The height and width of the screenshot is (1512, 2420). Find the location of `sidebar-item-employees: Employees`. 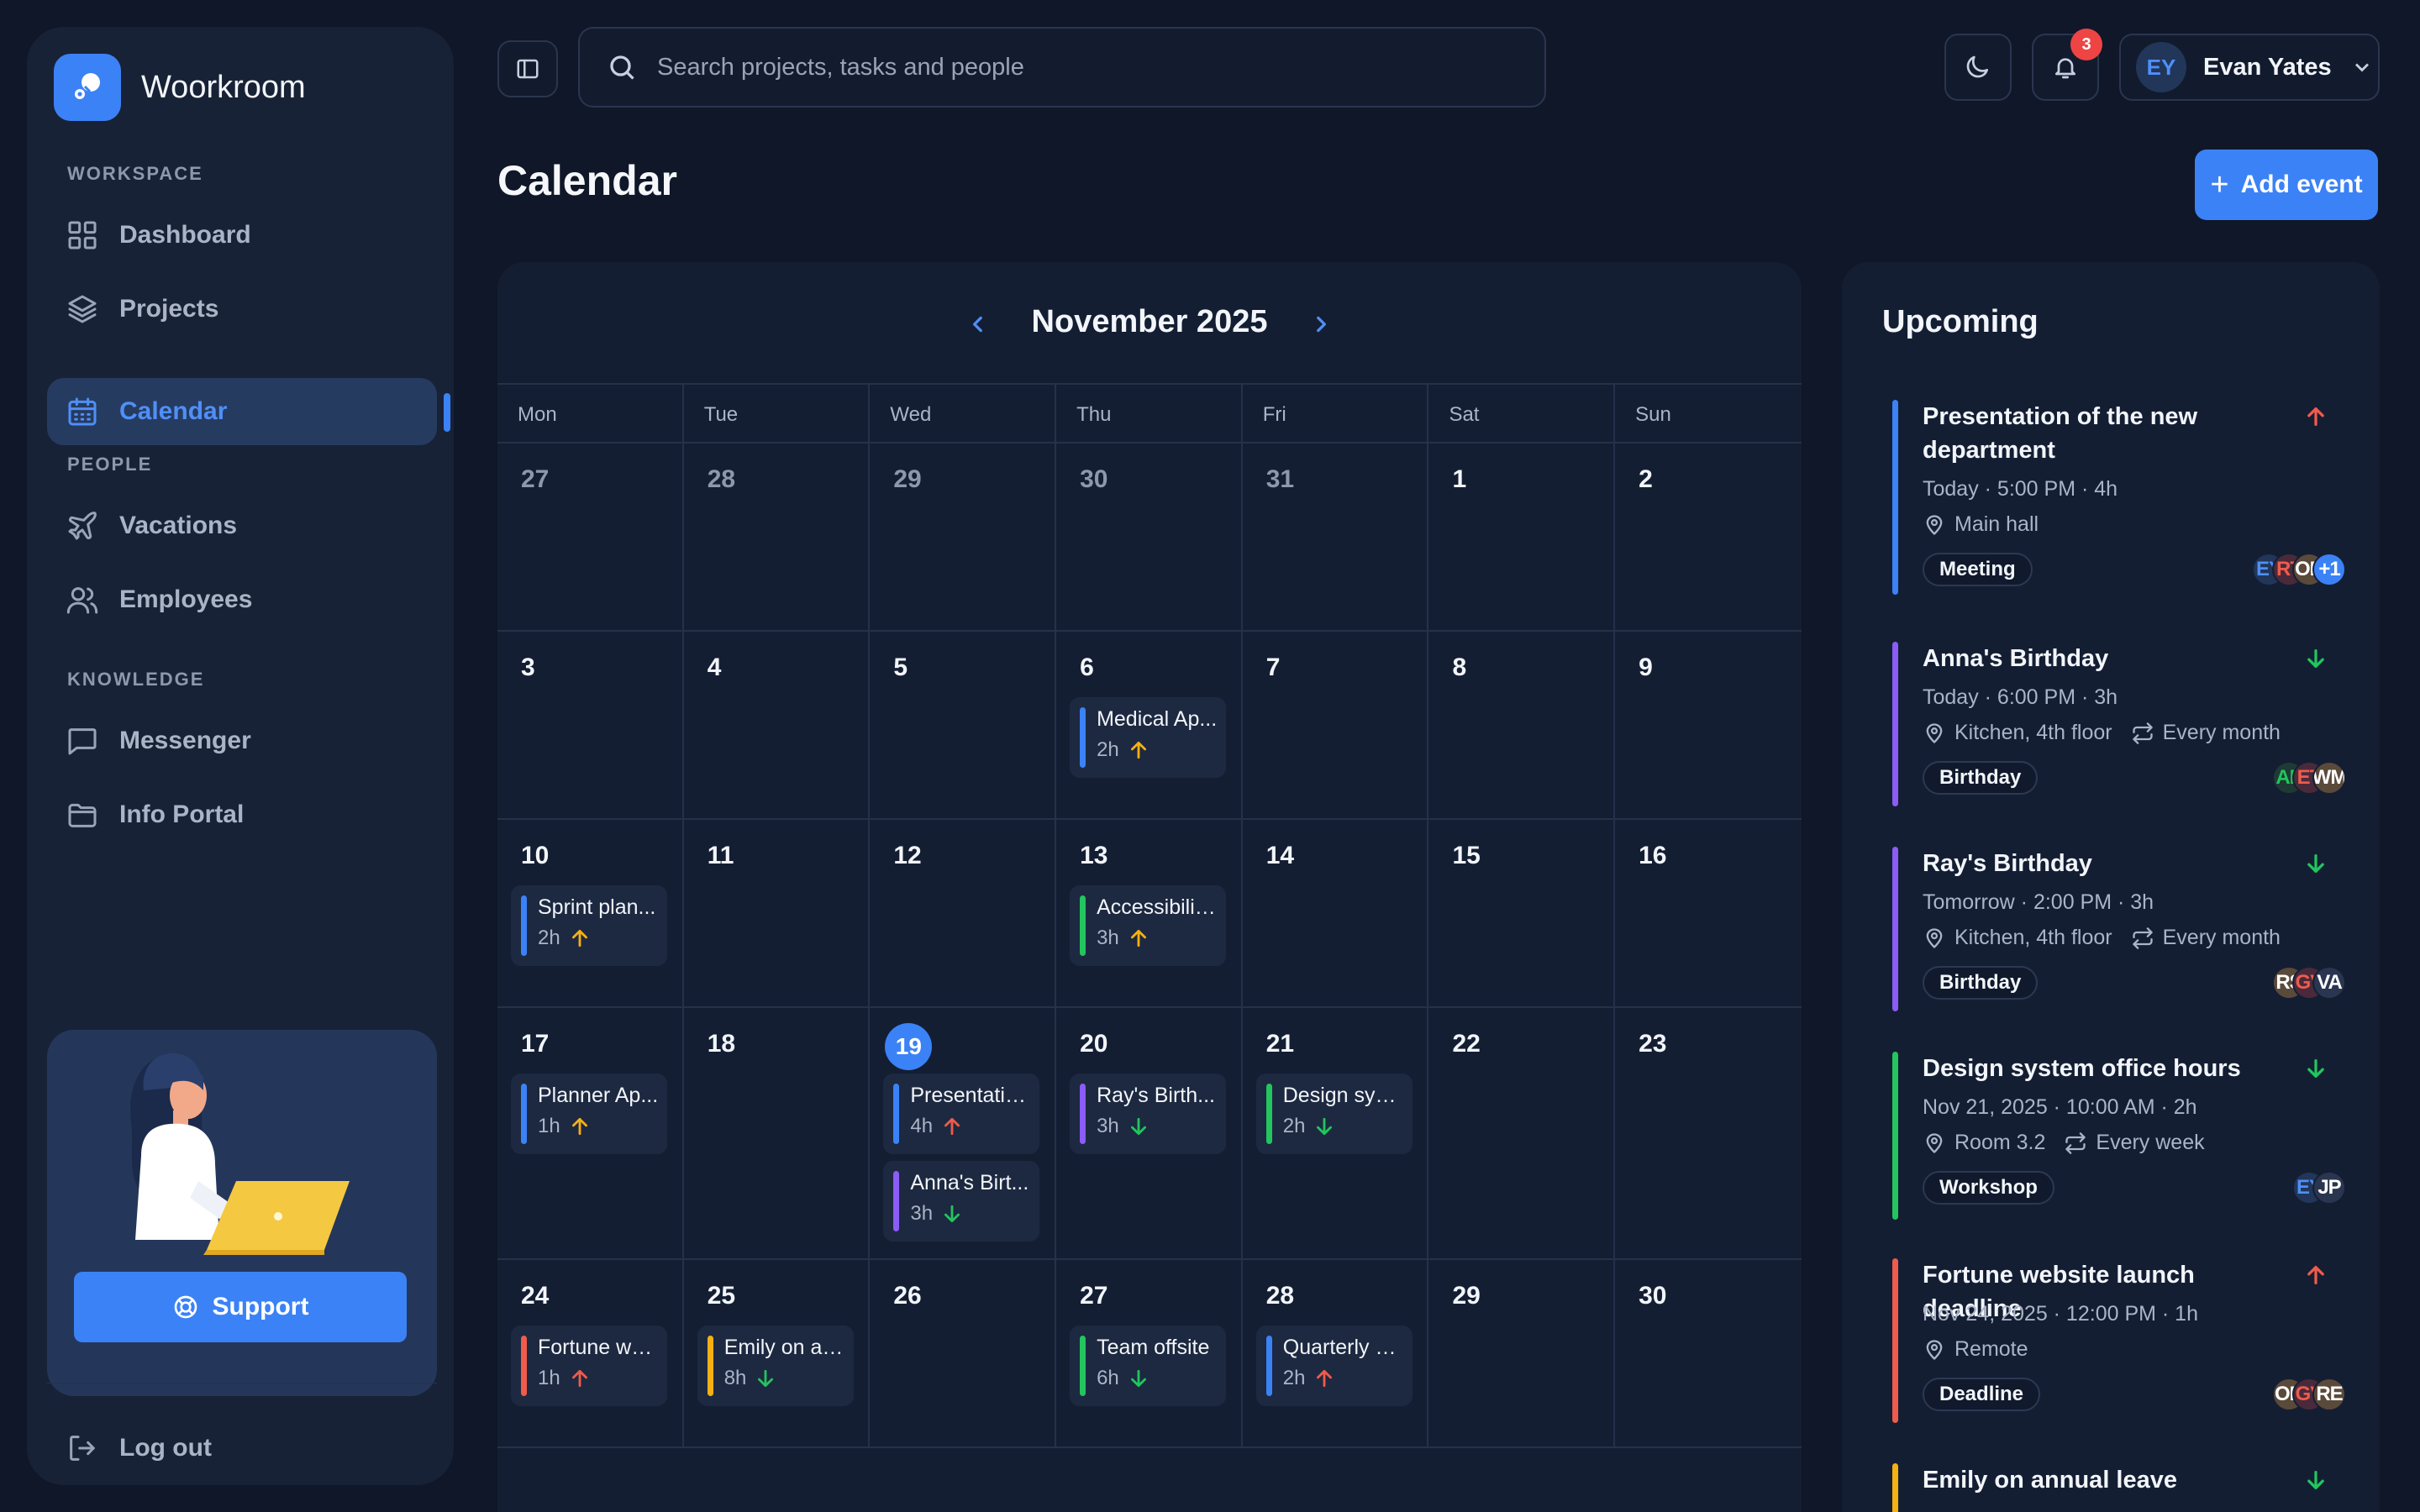

sidebar-item-employees: Employees is located at coordinates (242, 599).